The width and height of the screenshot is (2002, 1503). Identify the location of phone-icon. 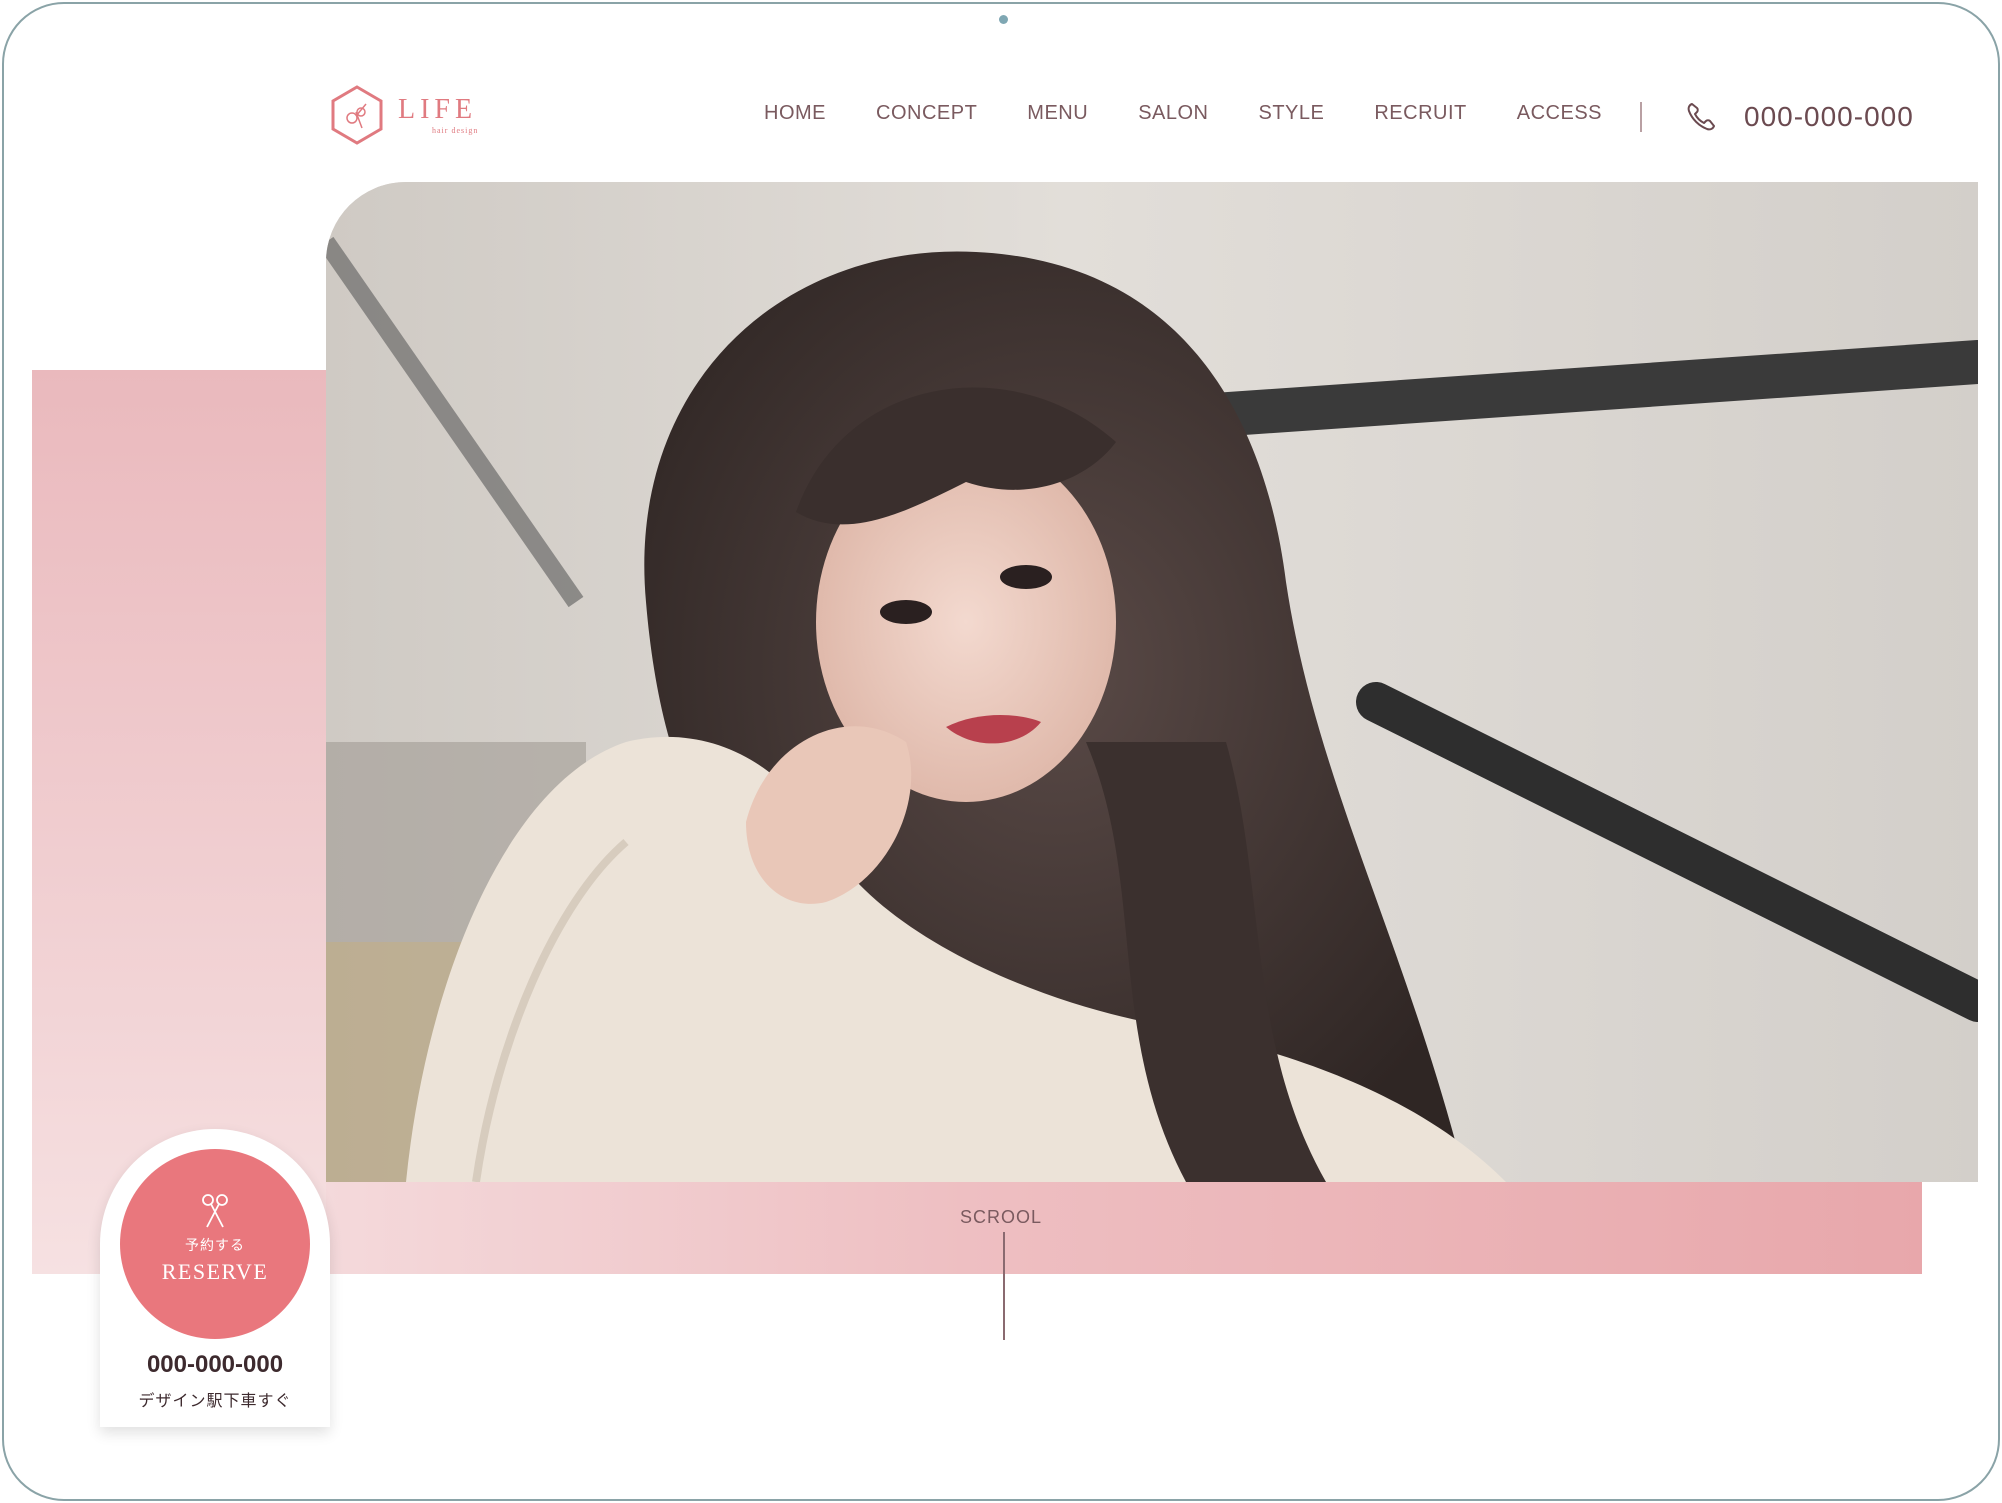
(1701, 117).